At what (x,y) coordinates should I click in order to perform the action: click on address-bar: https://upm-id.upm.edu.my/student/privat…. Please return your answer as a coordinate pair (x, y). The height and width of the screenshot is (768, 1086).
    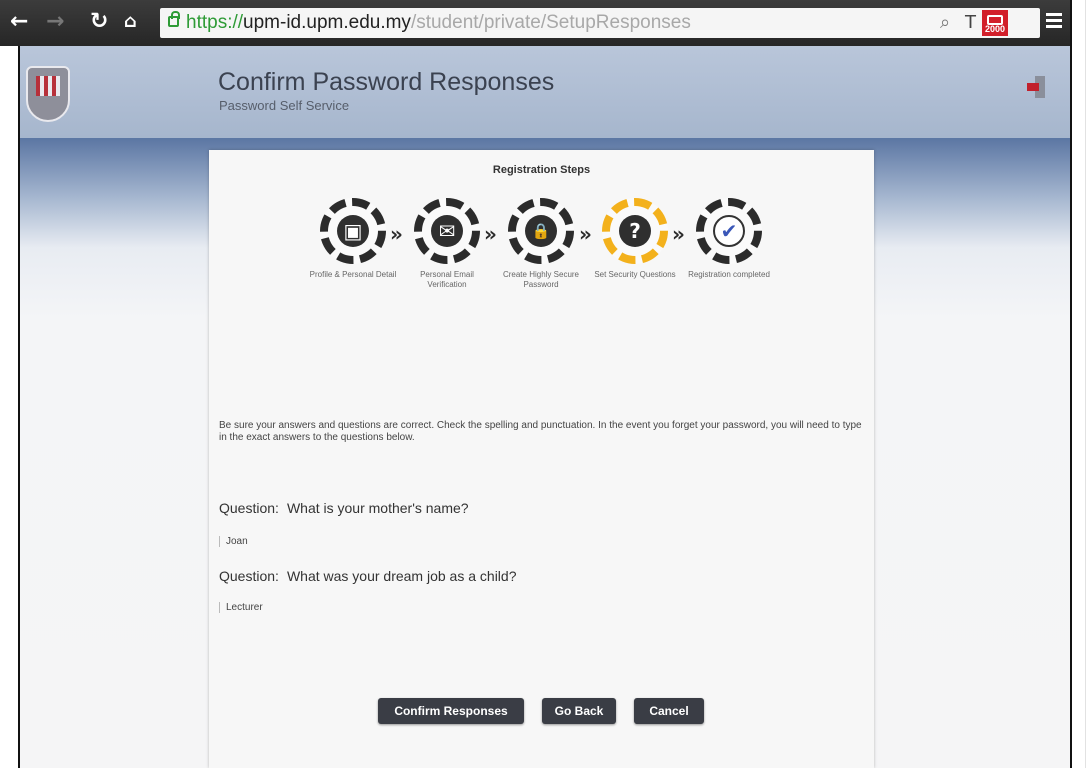
    Looking at the image, I should click on (600, 23).